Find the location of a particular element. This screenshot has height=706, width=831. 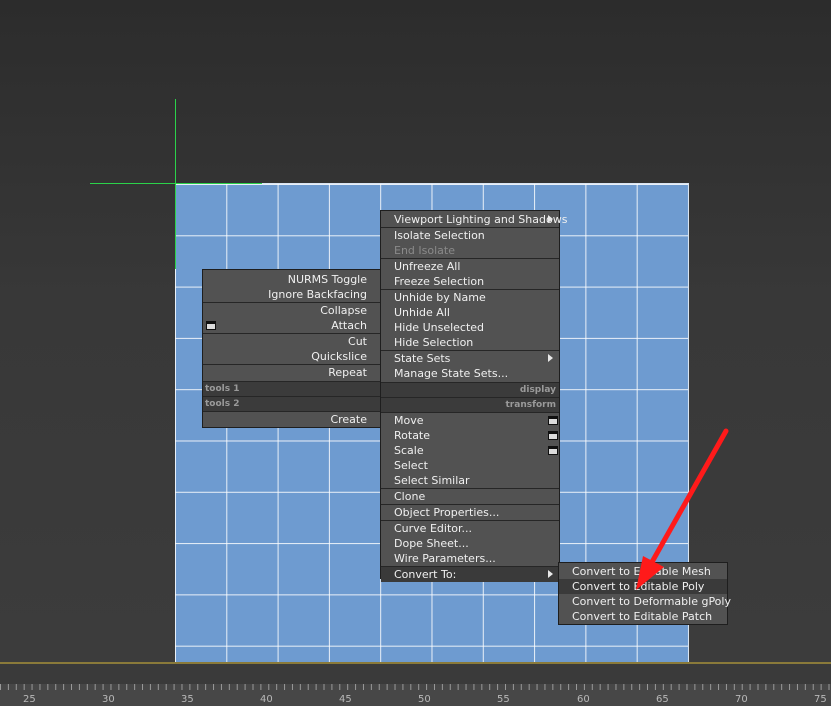

arrow-shaft is located at coordinates (689, 496).